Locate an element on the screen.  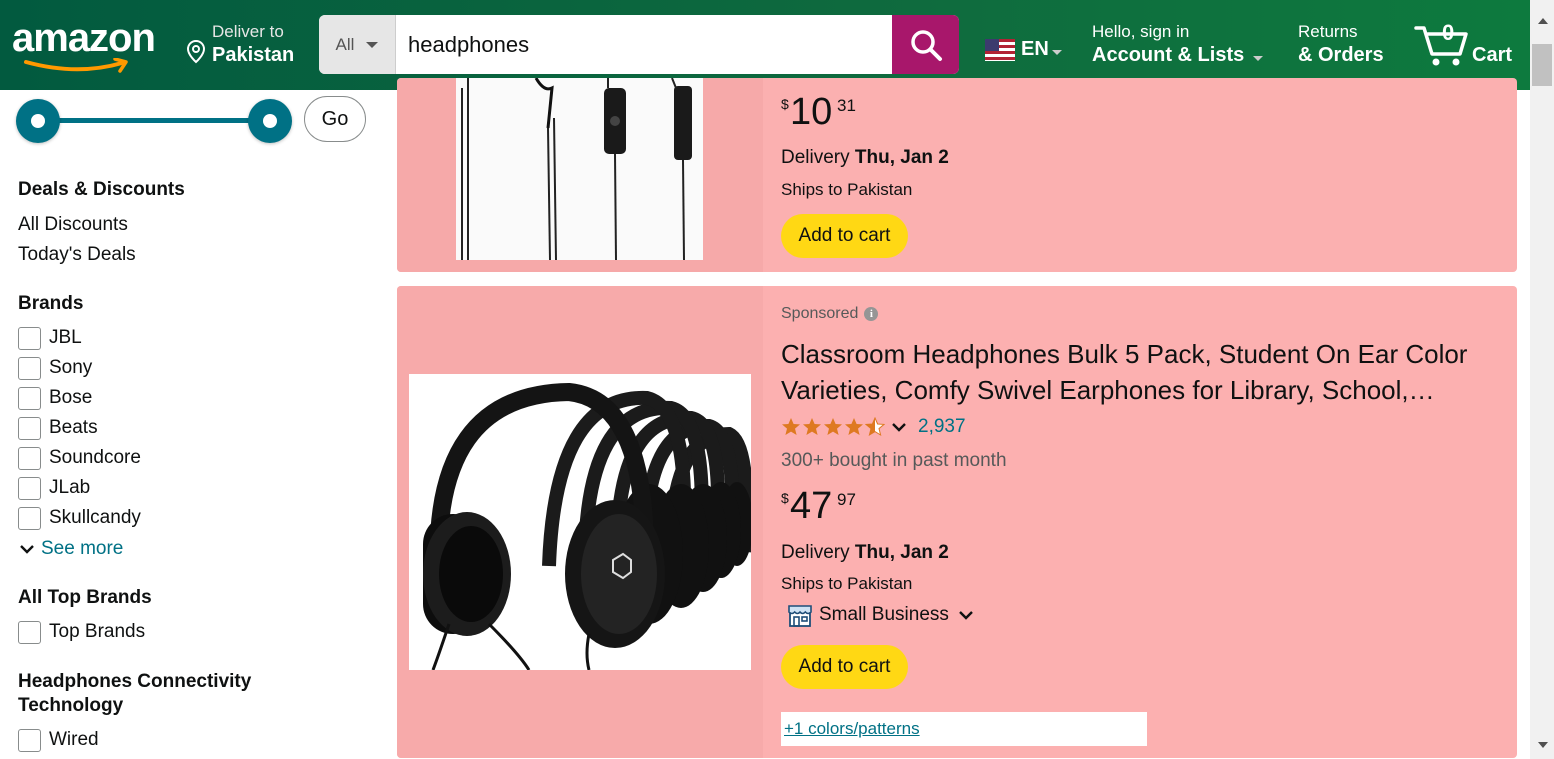
small-business-badge: Small Business is located at coordinates (881, 615).